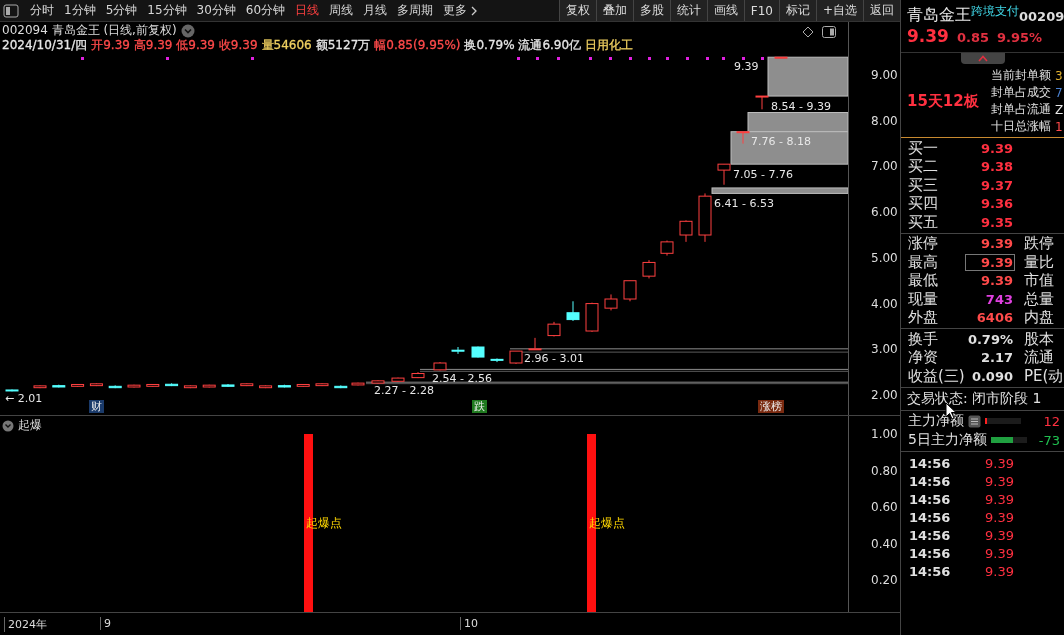 The height and width of the screenshot is (635, 1064). What do you see at coordinates (1039, 281) in the screenshot?
I see `stat-label: 市值` at bounding box center [1039, 281].